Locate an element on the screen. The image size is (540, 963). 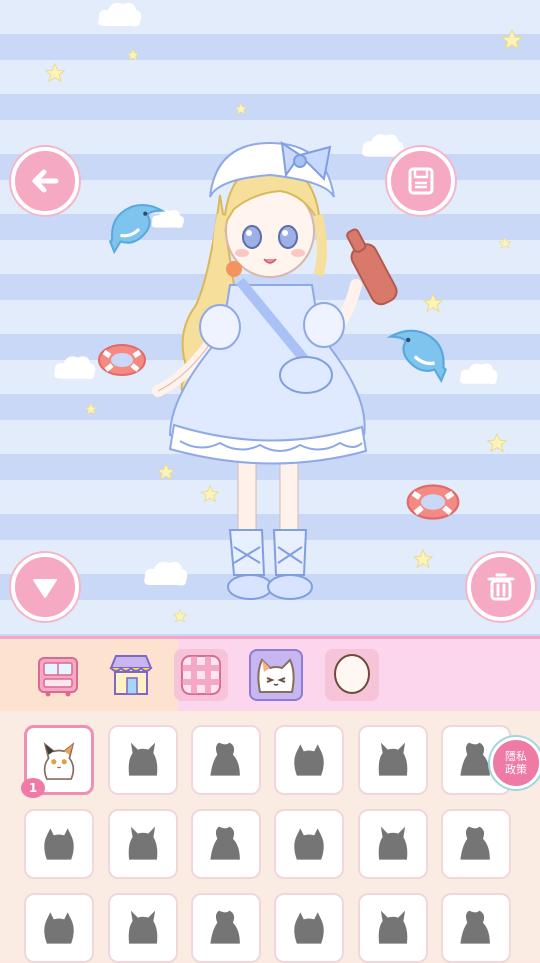
save-button is located at coordinates (421, 181).